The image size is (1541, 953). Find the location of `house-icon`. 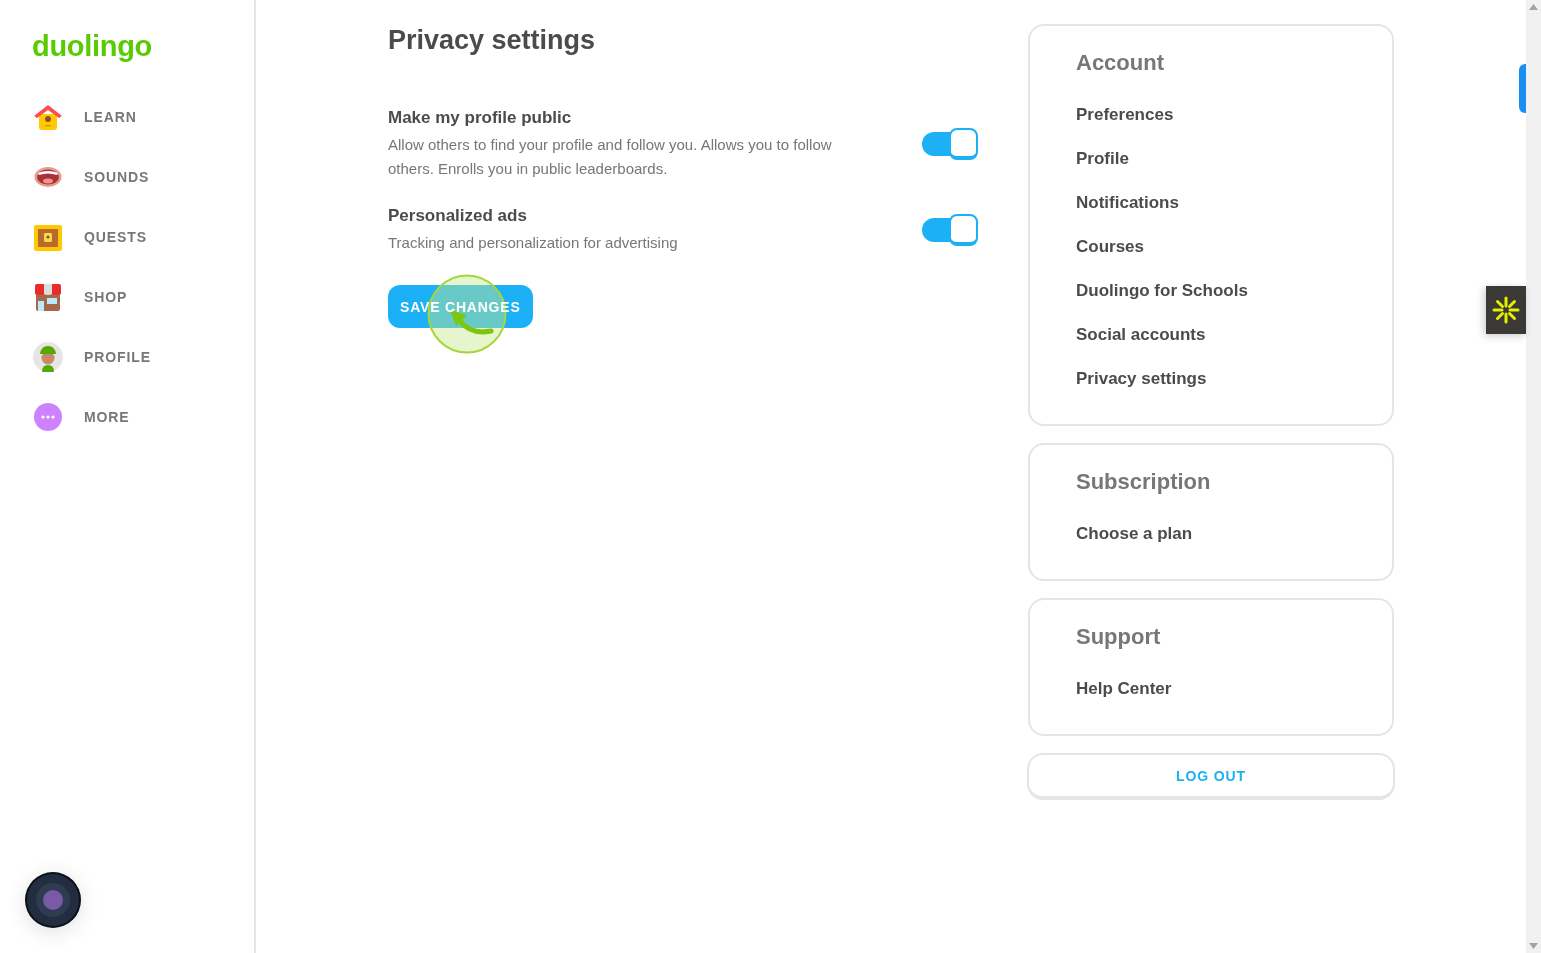

house-icon is located at coordinates (48, 117).